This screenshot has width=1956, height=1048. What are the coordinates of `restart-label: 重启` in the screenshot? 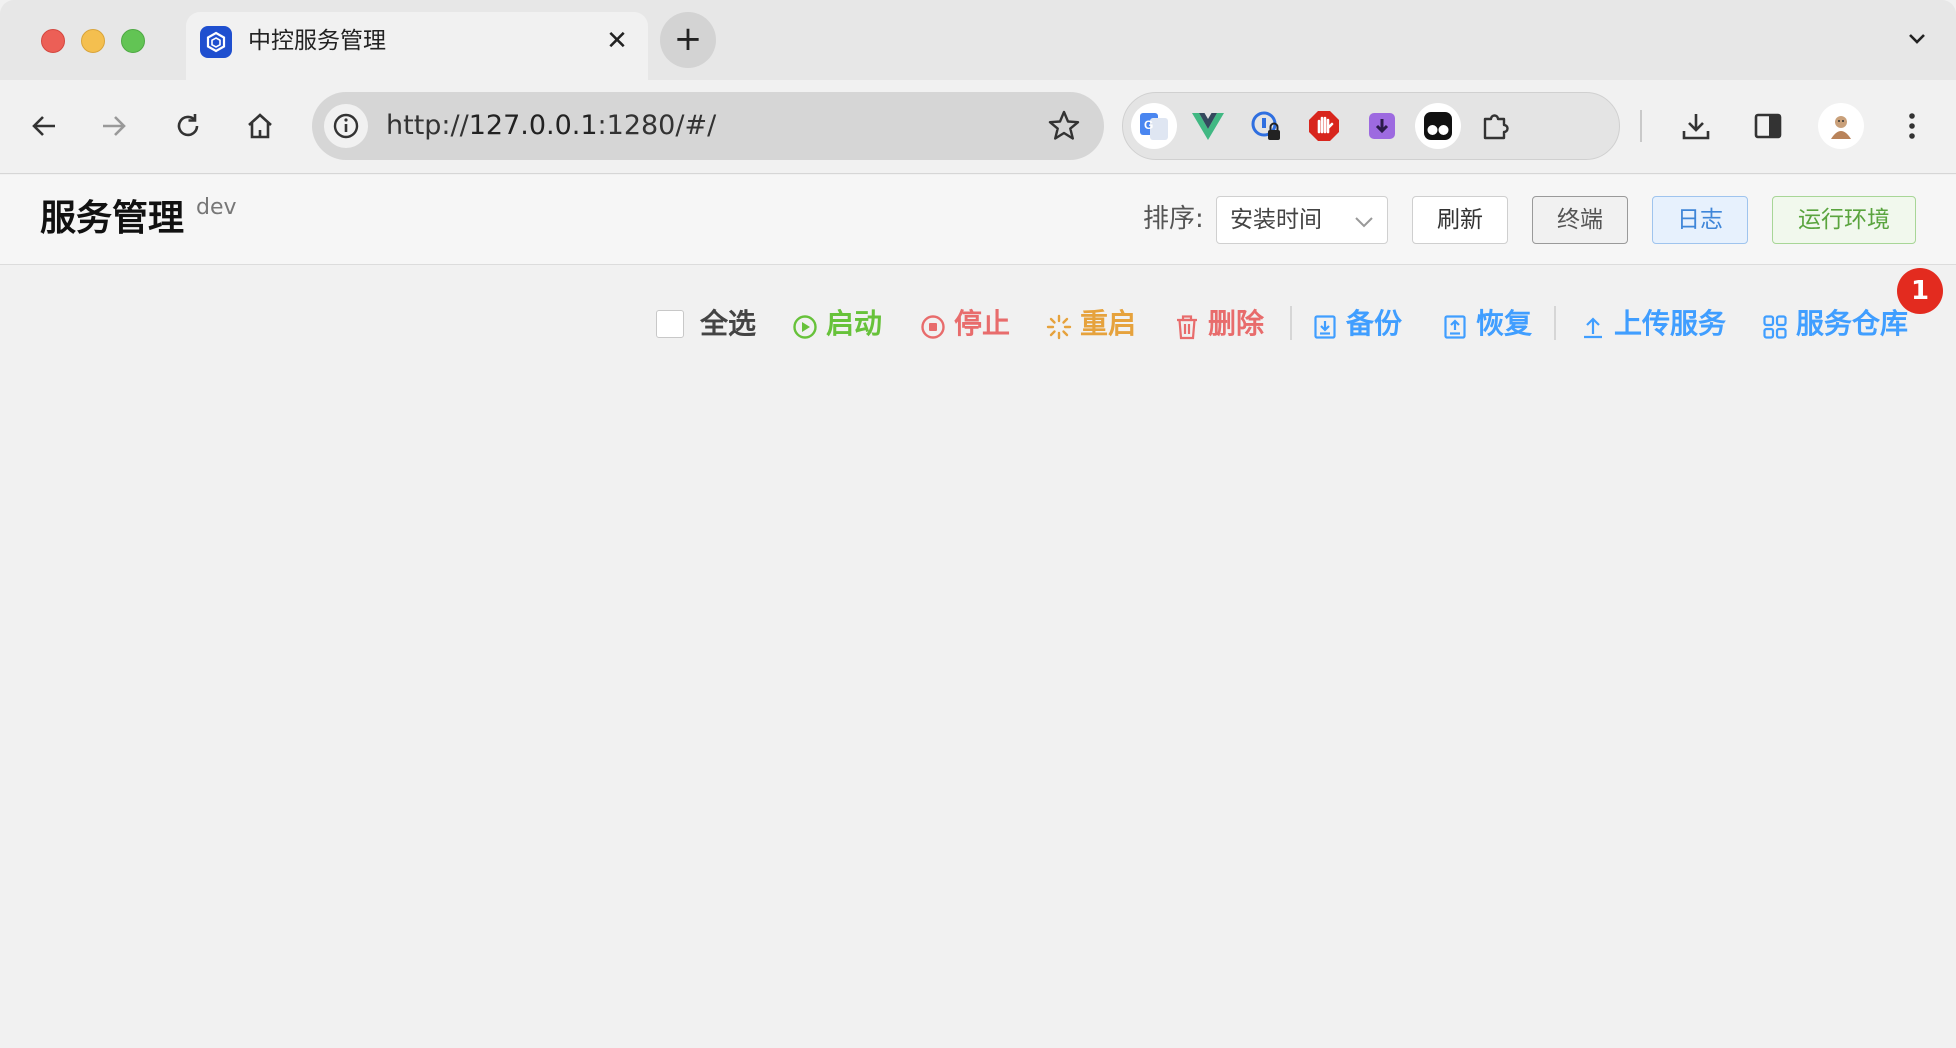 It's located at (1108, 323).